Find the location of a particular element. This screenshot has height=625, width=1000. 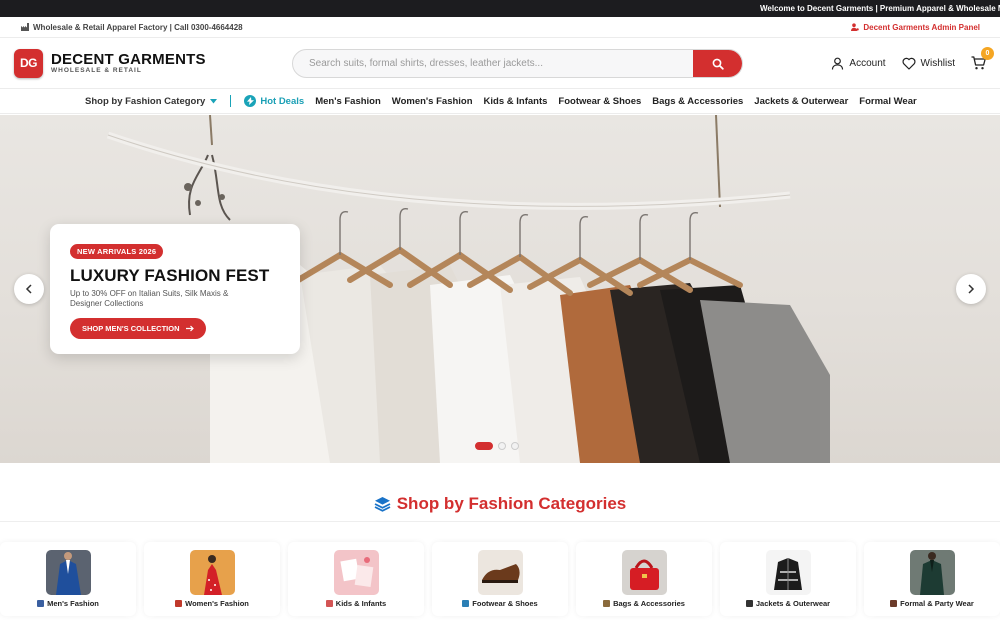

kids-infants-thumbnail is located at coordinates (356, 572).